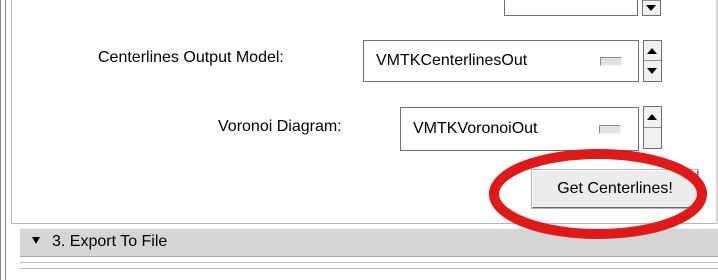  I want to click on left-inner-border, so click(5, 140).